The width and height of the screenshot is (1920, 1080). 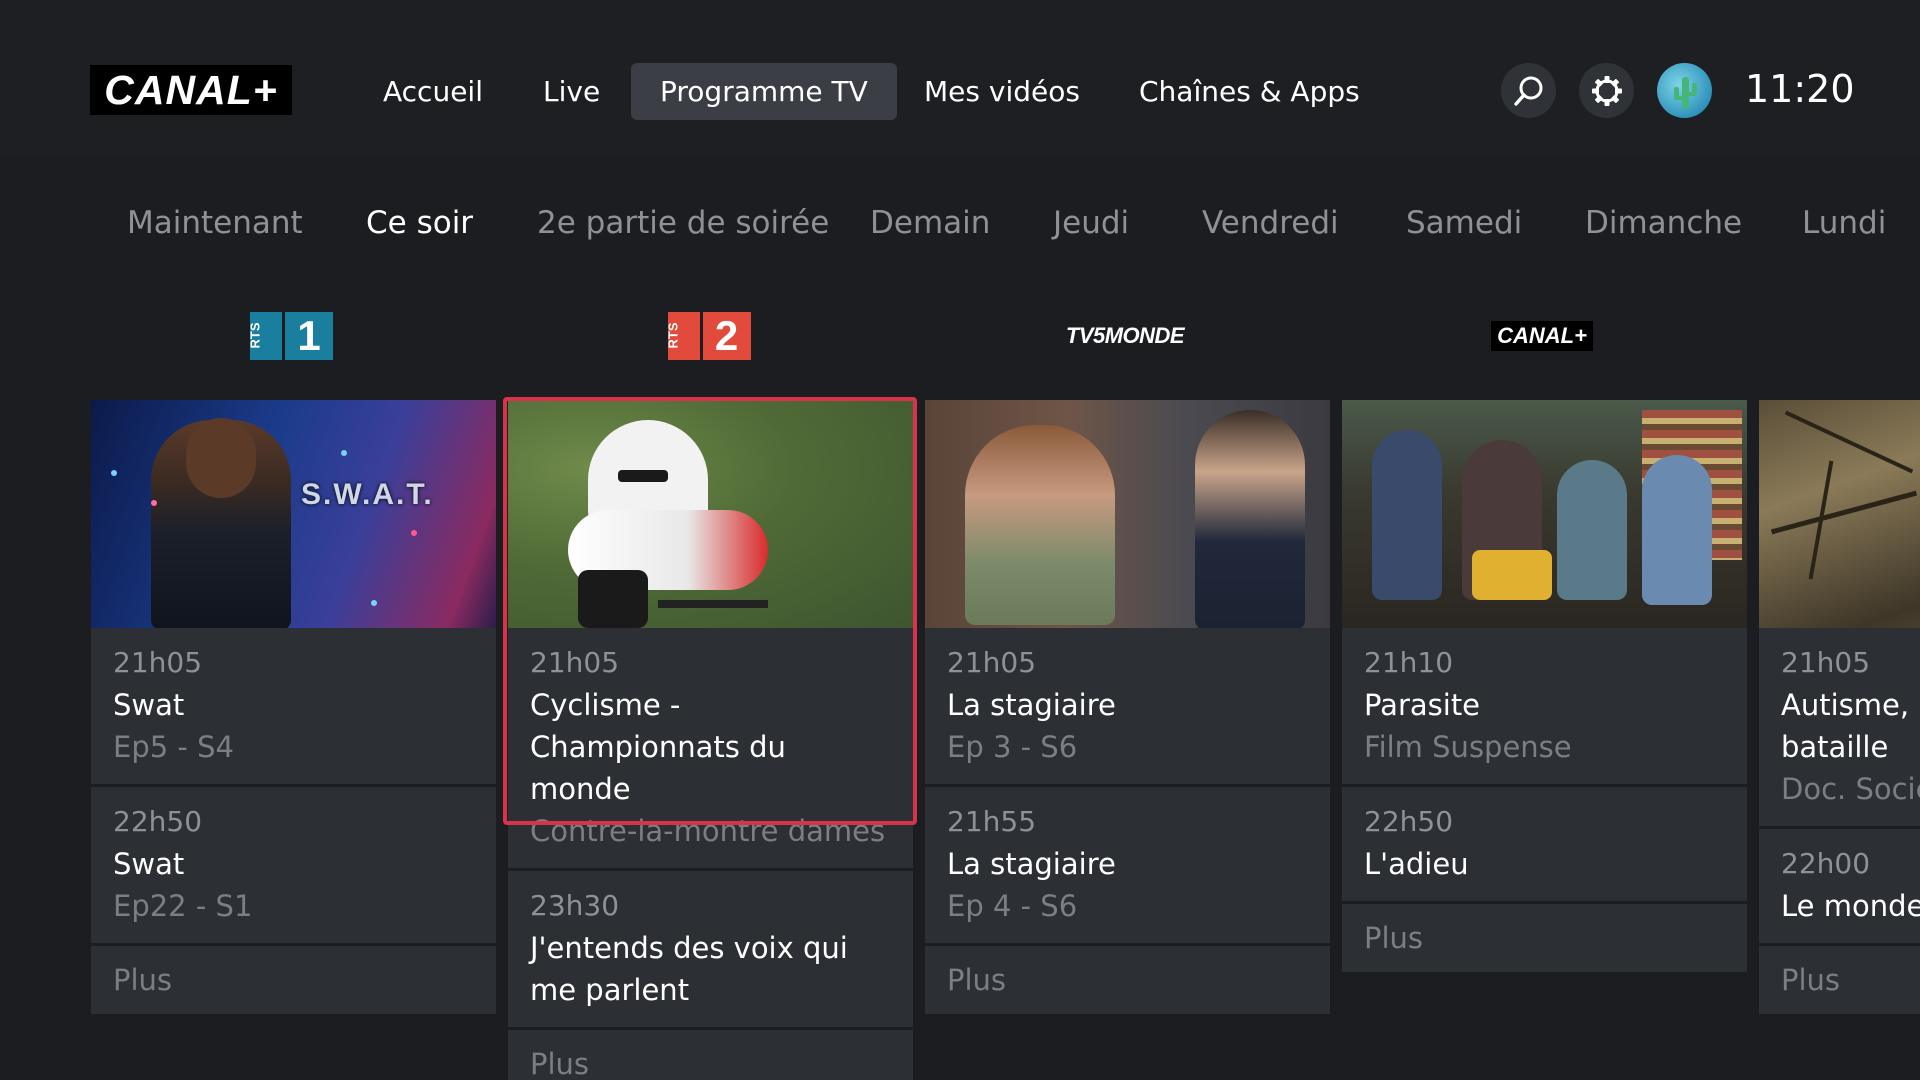 I want to click on channel-logo-tv5monde: TV5MONDE, so click(x=1125, y=336).